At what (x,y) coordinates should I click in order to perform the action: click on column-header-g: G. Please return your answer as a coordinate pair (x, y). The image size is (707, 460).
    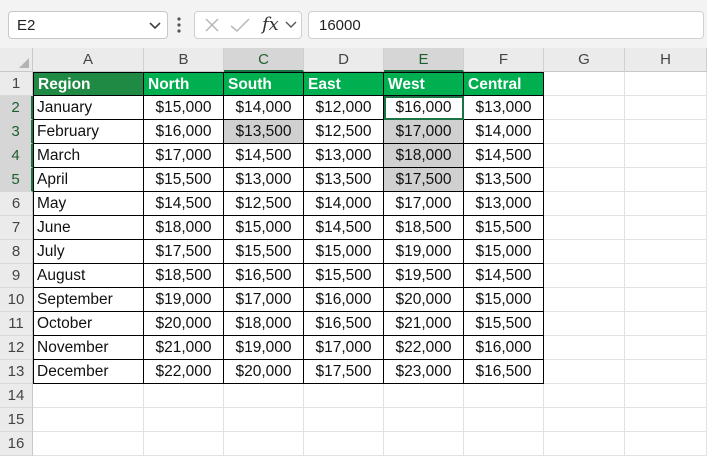
    Looking at the image, I should click on (584, 60).